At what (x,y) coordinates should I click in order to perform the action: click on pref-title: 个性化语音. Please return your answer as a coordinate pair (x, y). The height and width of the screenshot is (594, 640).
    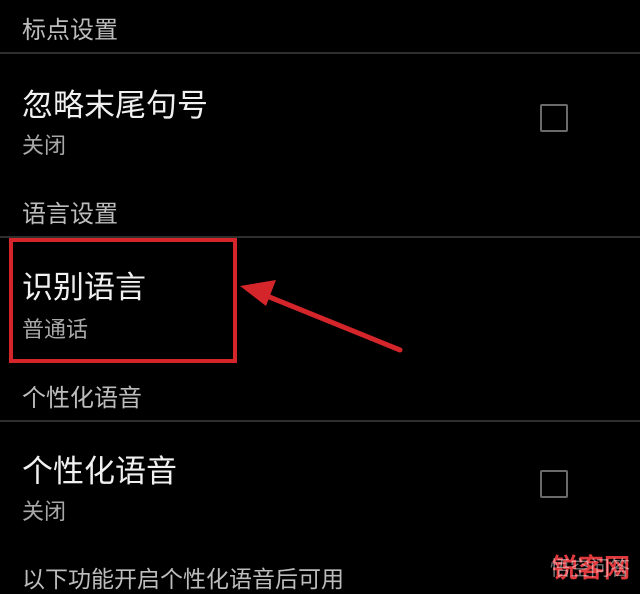
    Looking at the image, I should click on (99, 472).